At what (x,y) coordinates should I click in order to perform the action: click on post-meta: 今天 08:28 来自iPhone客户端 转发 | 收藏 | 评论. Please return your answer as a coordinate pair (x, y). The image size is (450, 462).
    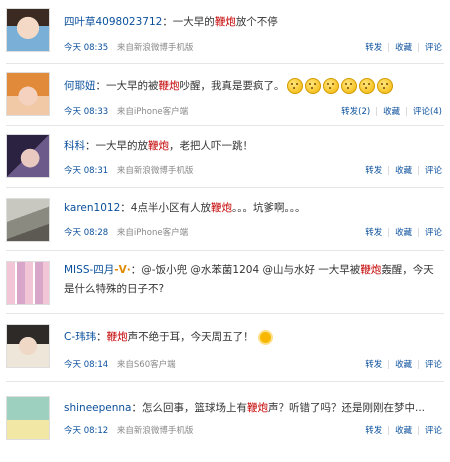
    Looking at the image, I should click on (253, 233).